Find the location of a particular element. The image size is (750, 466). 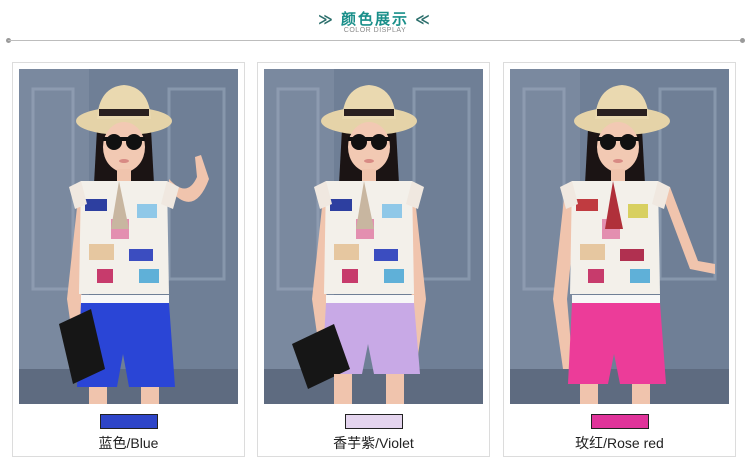

color-label: 玫红/Rose red is located at coordinates (619, 443).